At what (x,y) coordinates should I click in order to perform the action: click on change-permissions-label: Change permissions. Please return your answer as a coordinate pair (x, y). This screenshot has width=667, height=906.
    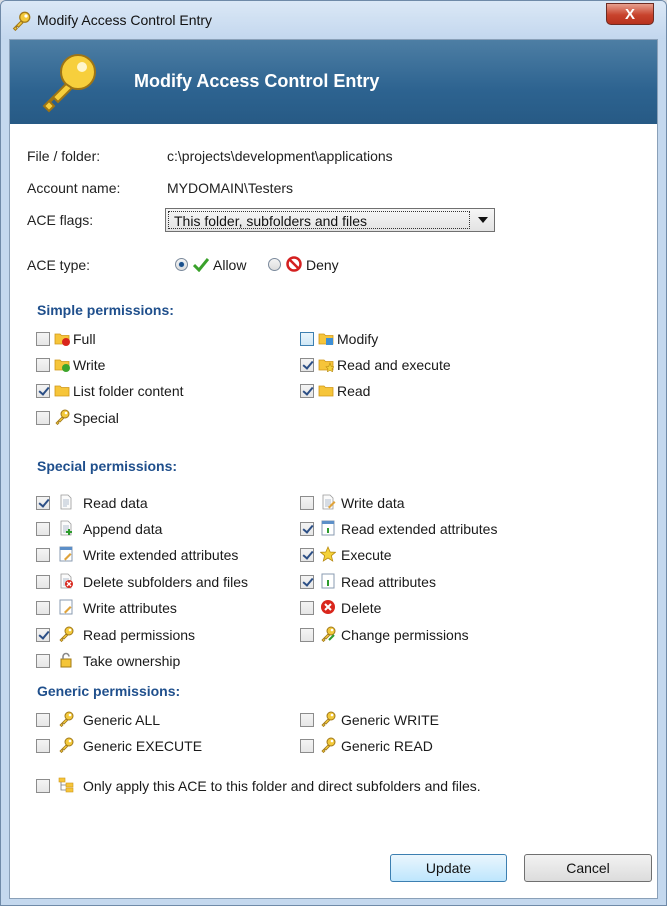
    Looking at the image, I should click on (405, 635).